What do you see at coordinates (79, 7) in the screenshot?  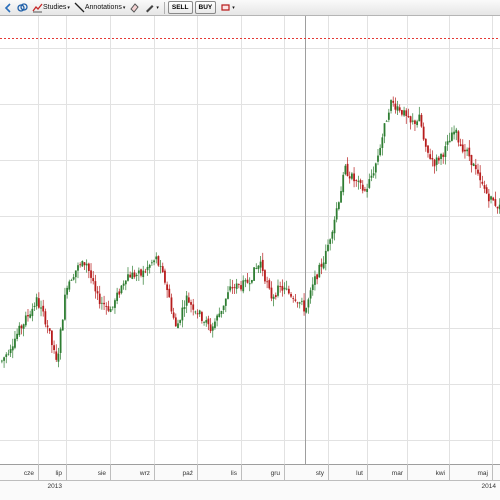 I see `line-tool-icon` at bounding box center [79, 7].